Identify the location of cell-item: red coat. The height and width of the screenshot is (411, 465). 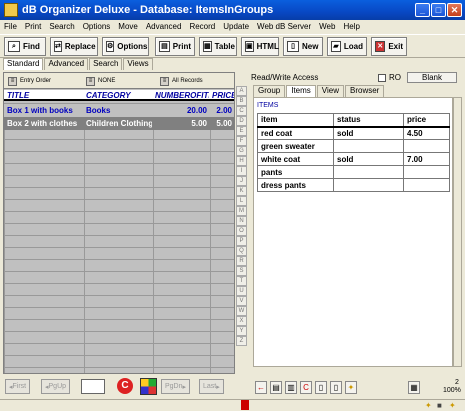
(295, 133).